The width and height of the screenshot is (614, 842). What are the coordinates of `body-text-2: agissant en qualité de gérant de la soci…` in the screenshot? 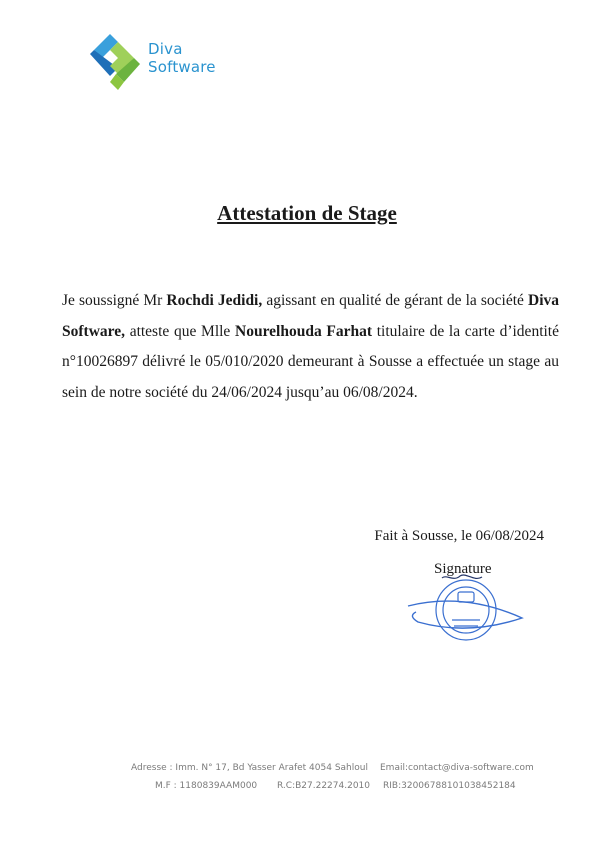 It's located at (395, 300).